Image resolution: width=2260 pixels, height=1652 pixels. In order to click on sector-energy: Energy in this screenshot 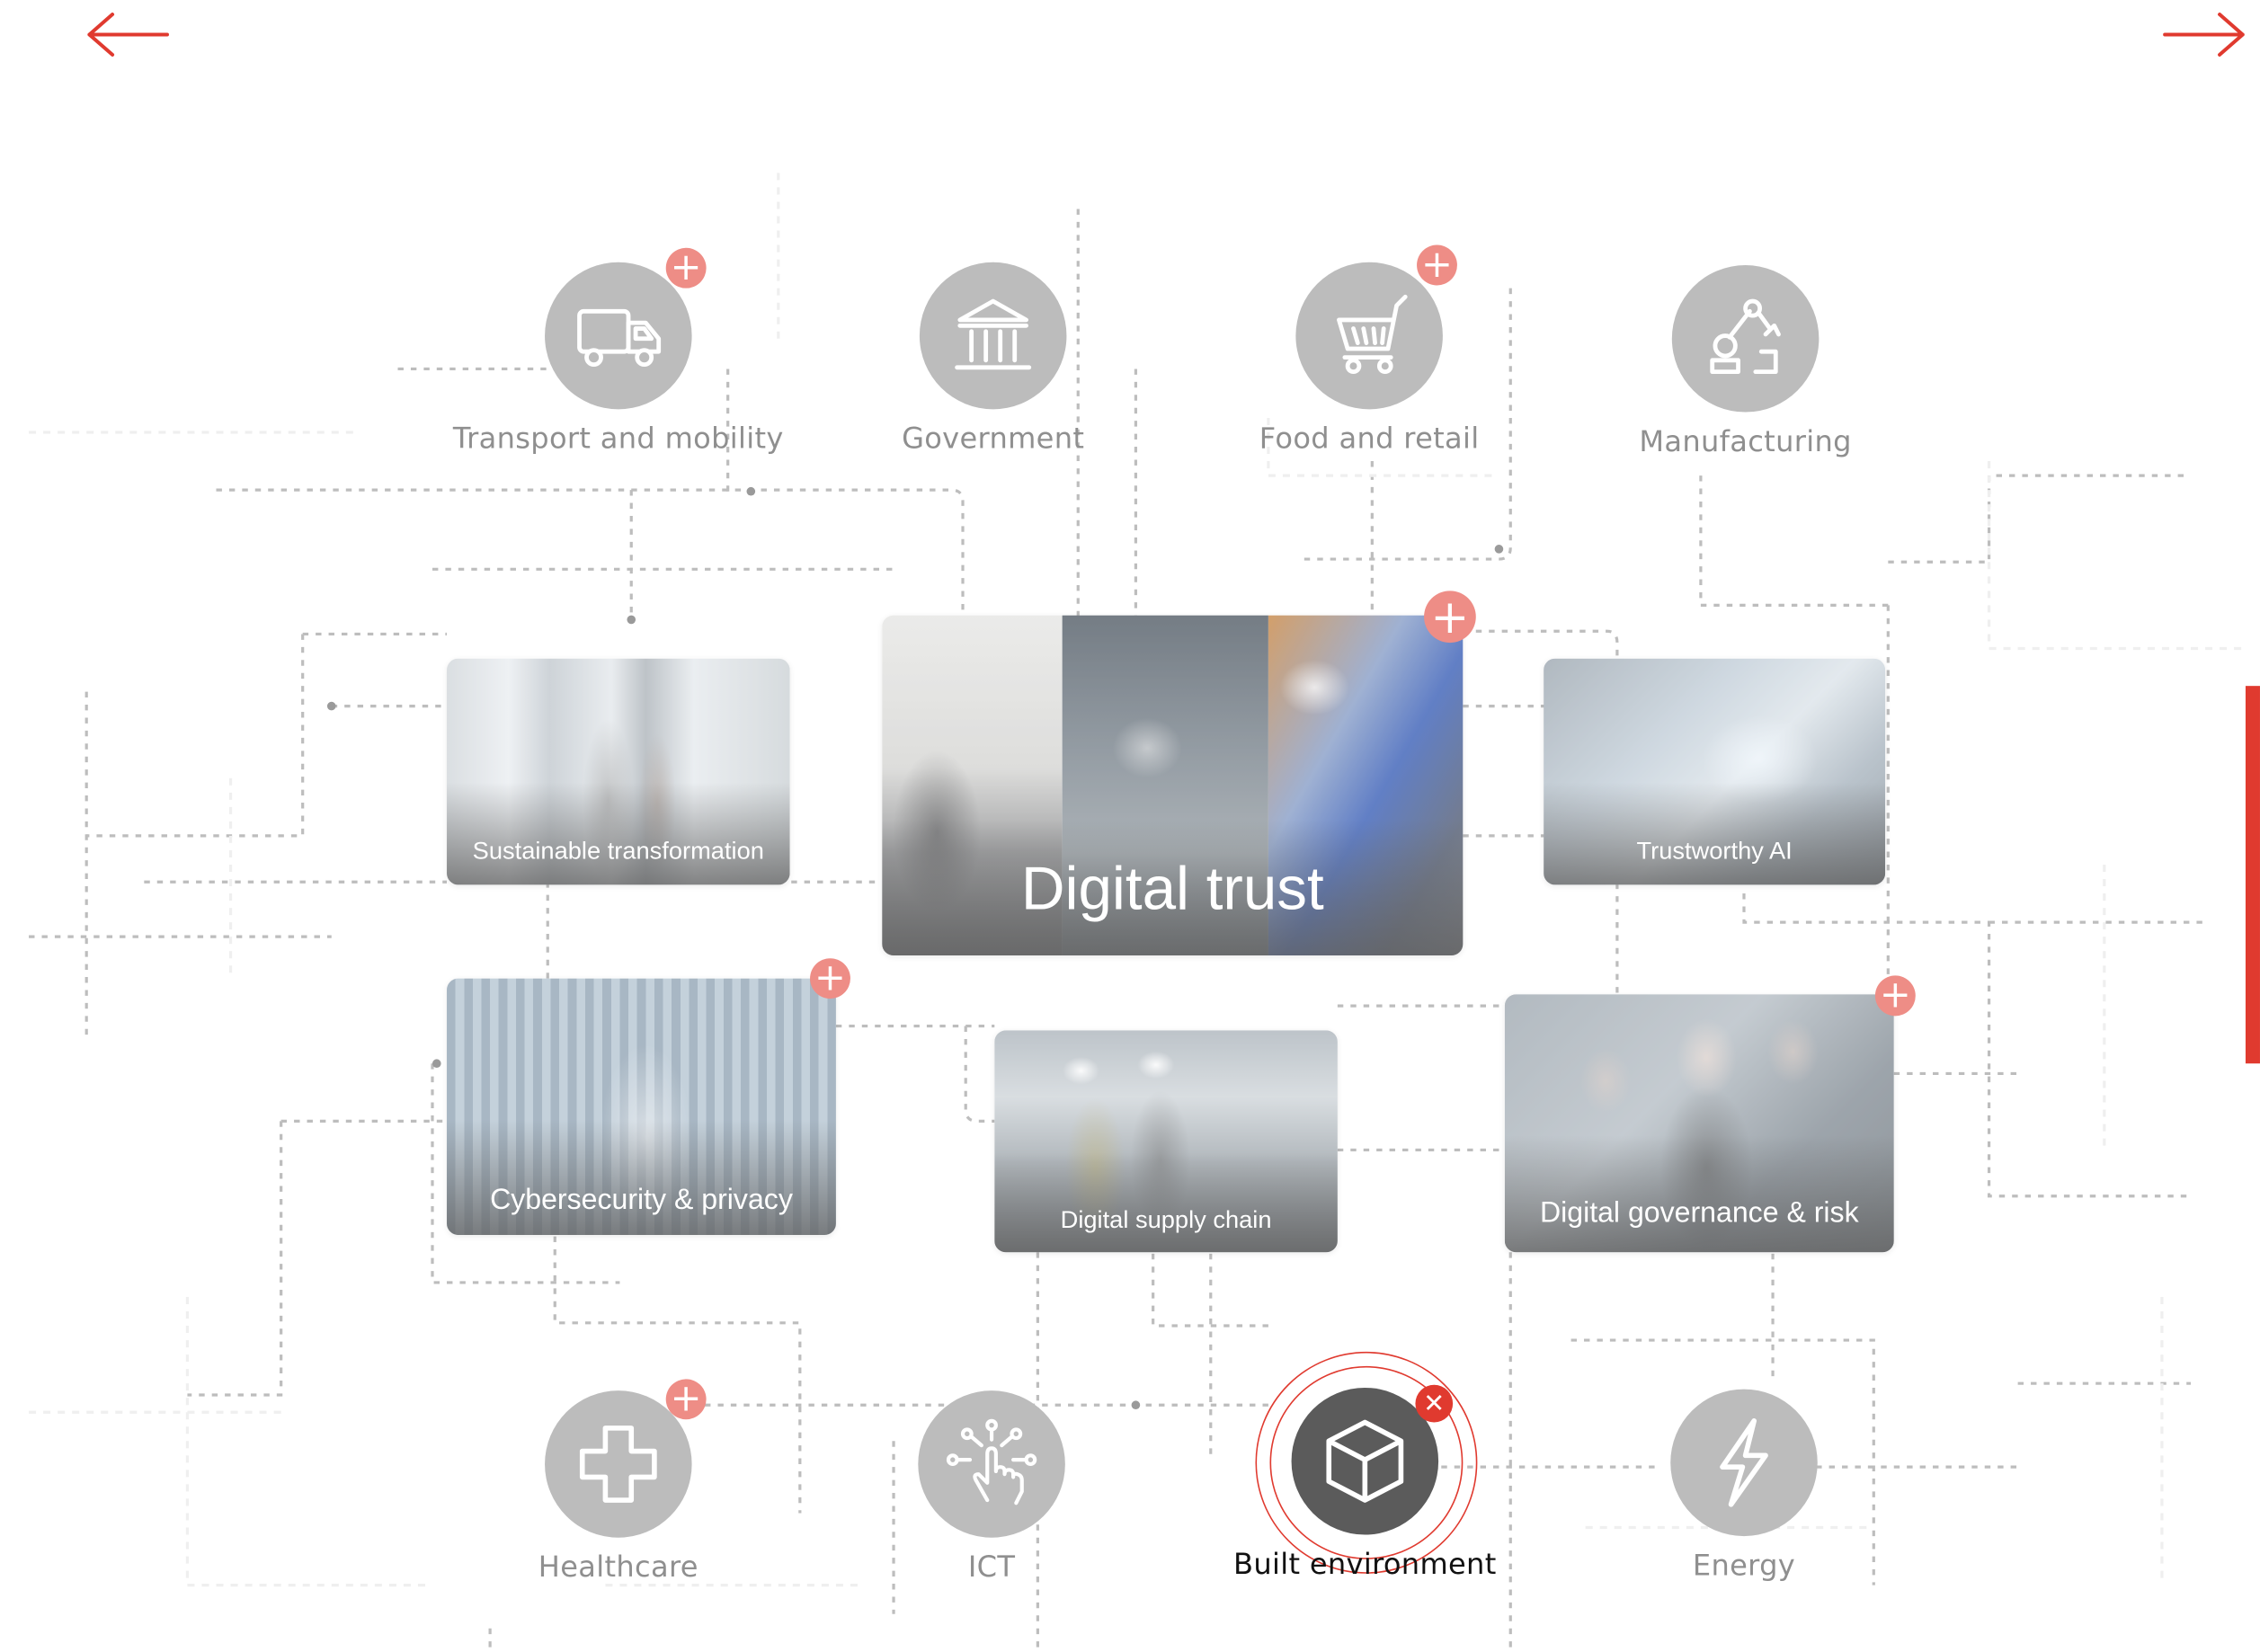, I will do `click(1744, 1486)`.